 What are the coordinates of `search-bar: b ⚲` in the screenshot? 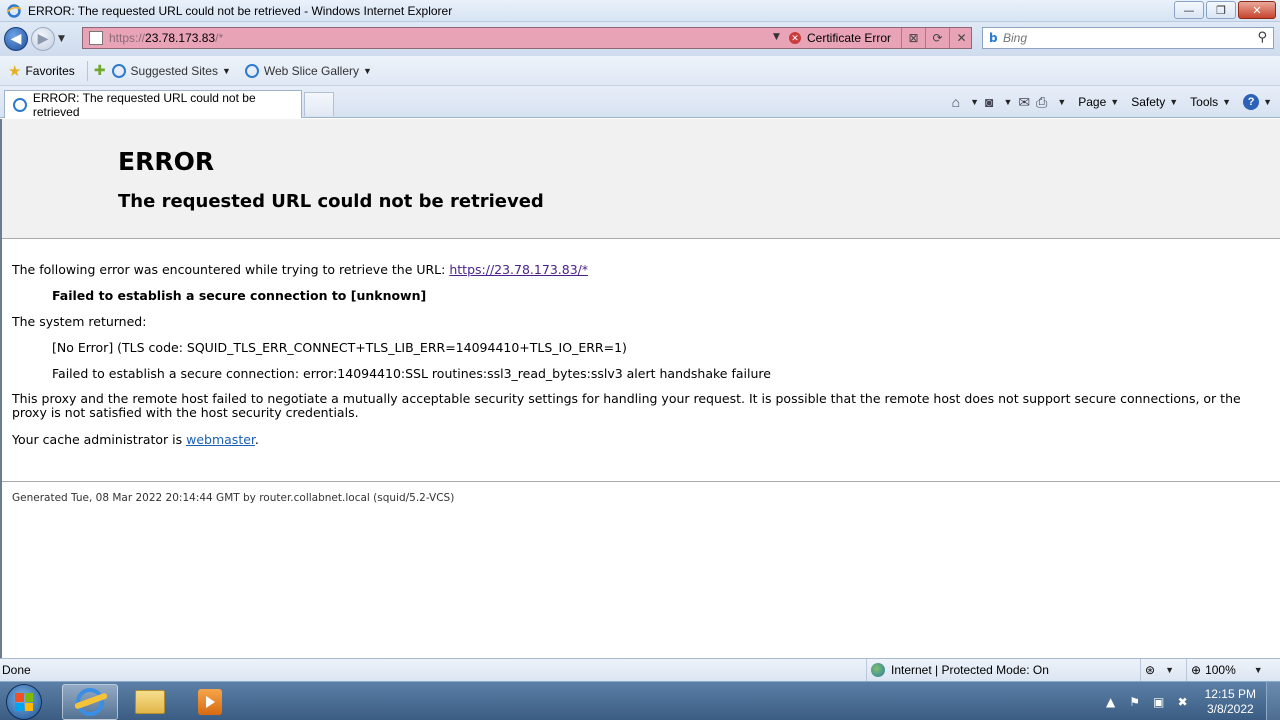 It's located at (1128, 38).